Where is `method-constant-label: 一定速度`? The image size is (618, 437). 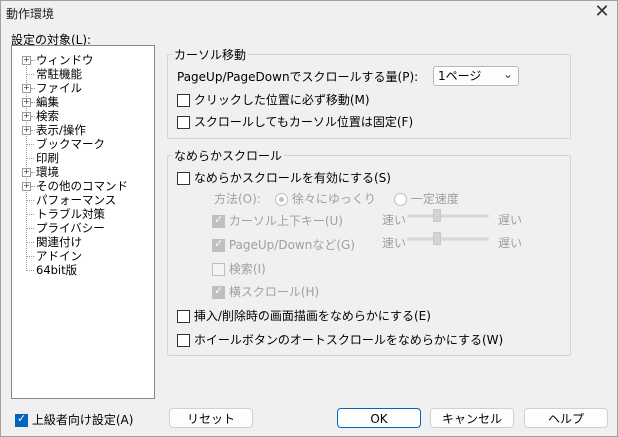 method-constant-label: 一定速度 is located at coordinates (434, 199).